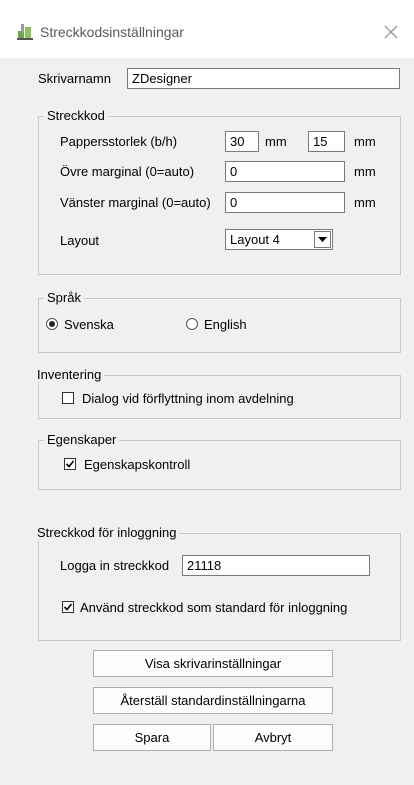  I want to click on inventory-dialog-checkbox, so click(68, 398).